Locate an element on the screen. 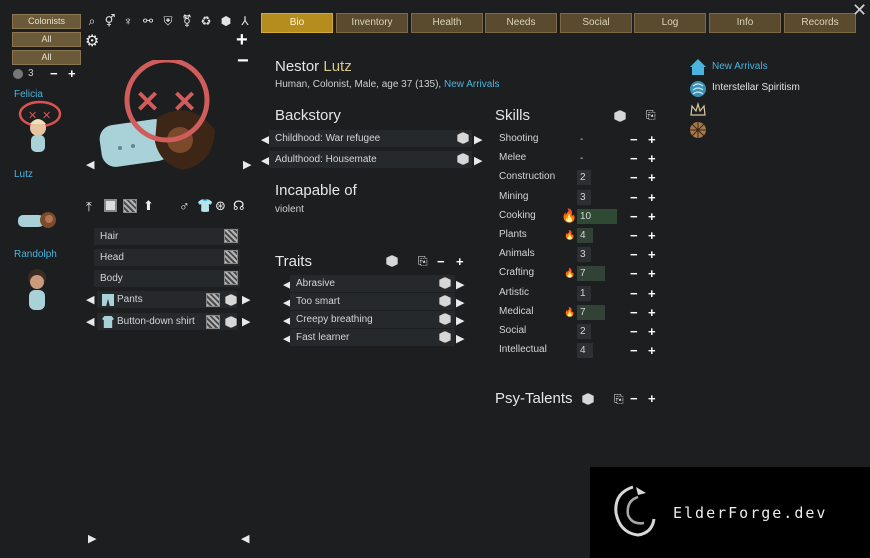 The width and height of the screenshot is (870, 558). randomize-appearance-icon is located at coordinates (130, 206).